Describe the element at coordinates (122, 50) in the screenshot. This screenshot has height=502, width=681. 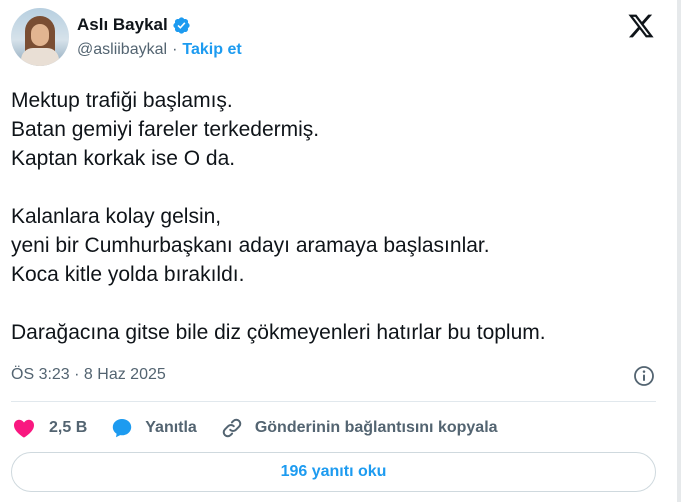
I see `author-handle: @asliibaykal` at that location.